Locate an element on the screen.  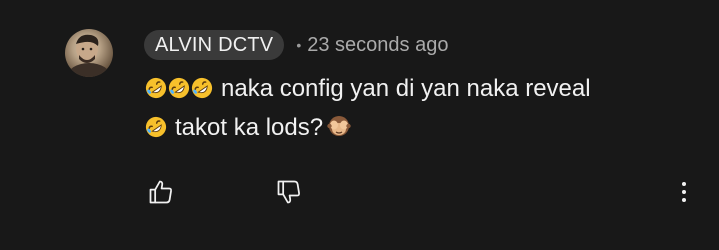
avatar is located at coordinates (89, 53).